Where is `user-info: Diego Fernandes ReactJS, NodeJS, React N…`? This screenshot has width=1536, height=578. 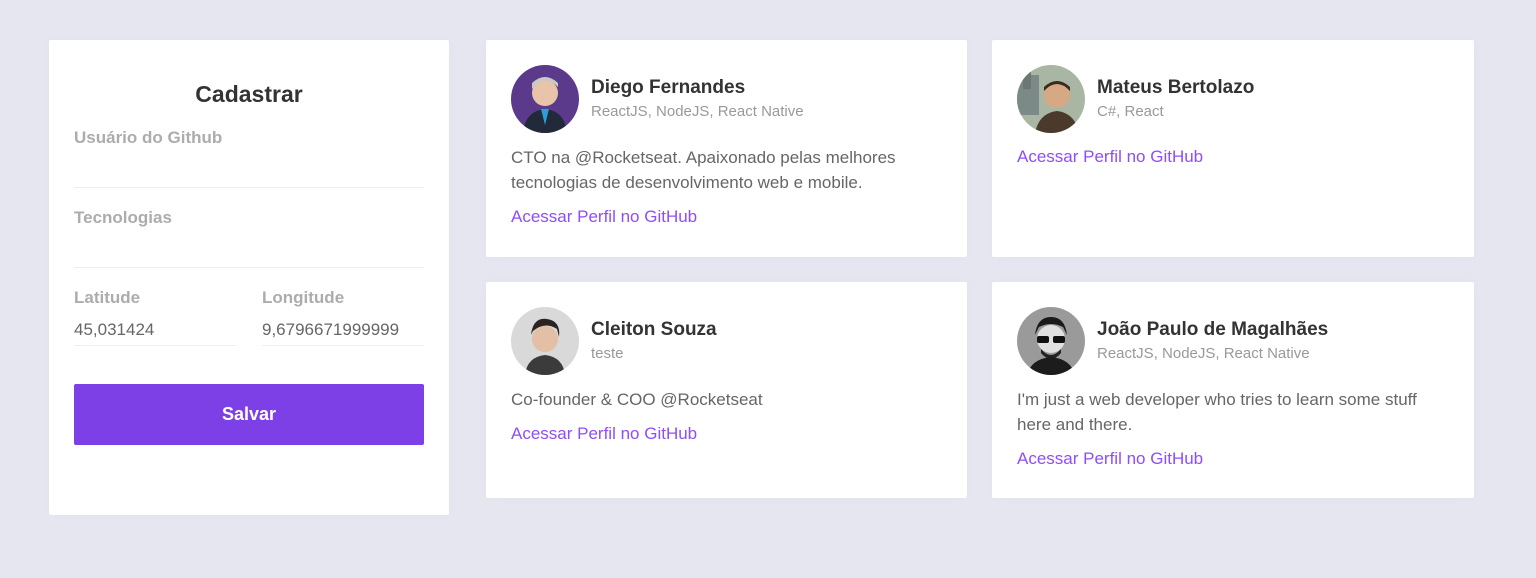 user-info: Diego Fernandes ReactJS, NodeJS, React N… is located at coordinates (697, 99).